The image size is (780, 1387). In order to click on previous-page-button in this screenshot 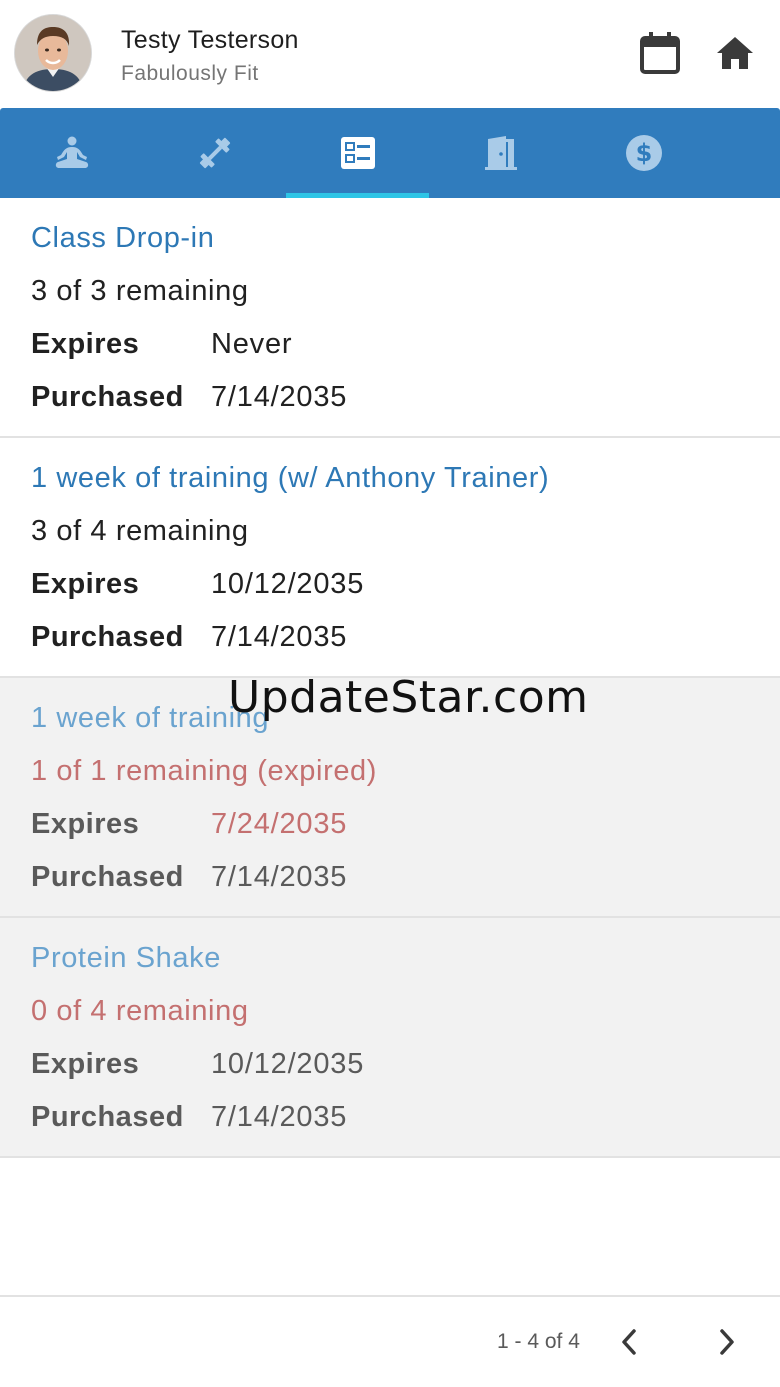, I will do `click(629, 1342)`.